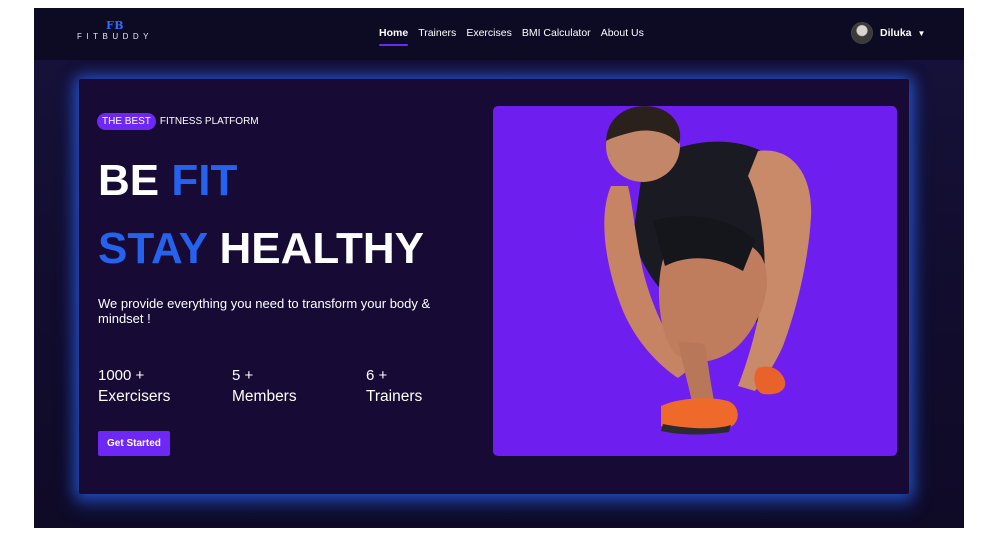 The width and height of the screenshot is (992, 548). I want to click on tagline: THE BEST FITNESS PLATFORM, so click(178, 121).